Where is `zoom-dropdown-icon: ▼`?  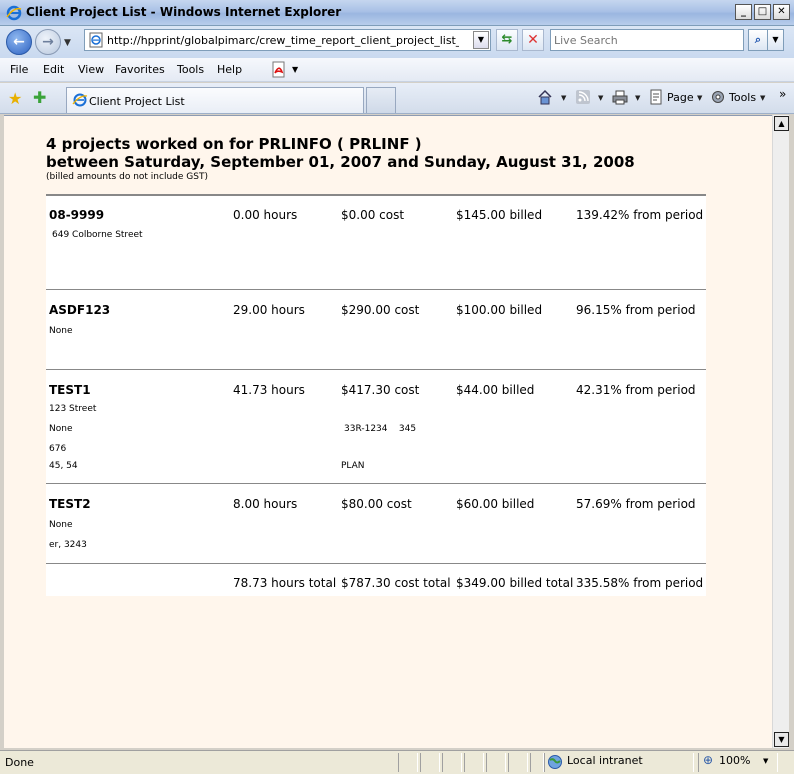
zoom-dropdown-icon: ▼ is located at coordinates (765, 761).